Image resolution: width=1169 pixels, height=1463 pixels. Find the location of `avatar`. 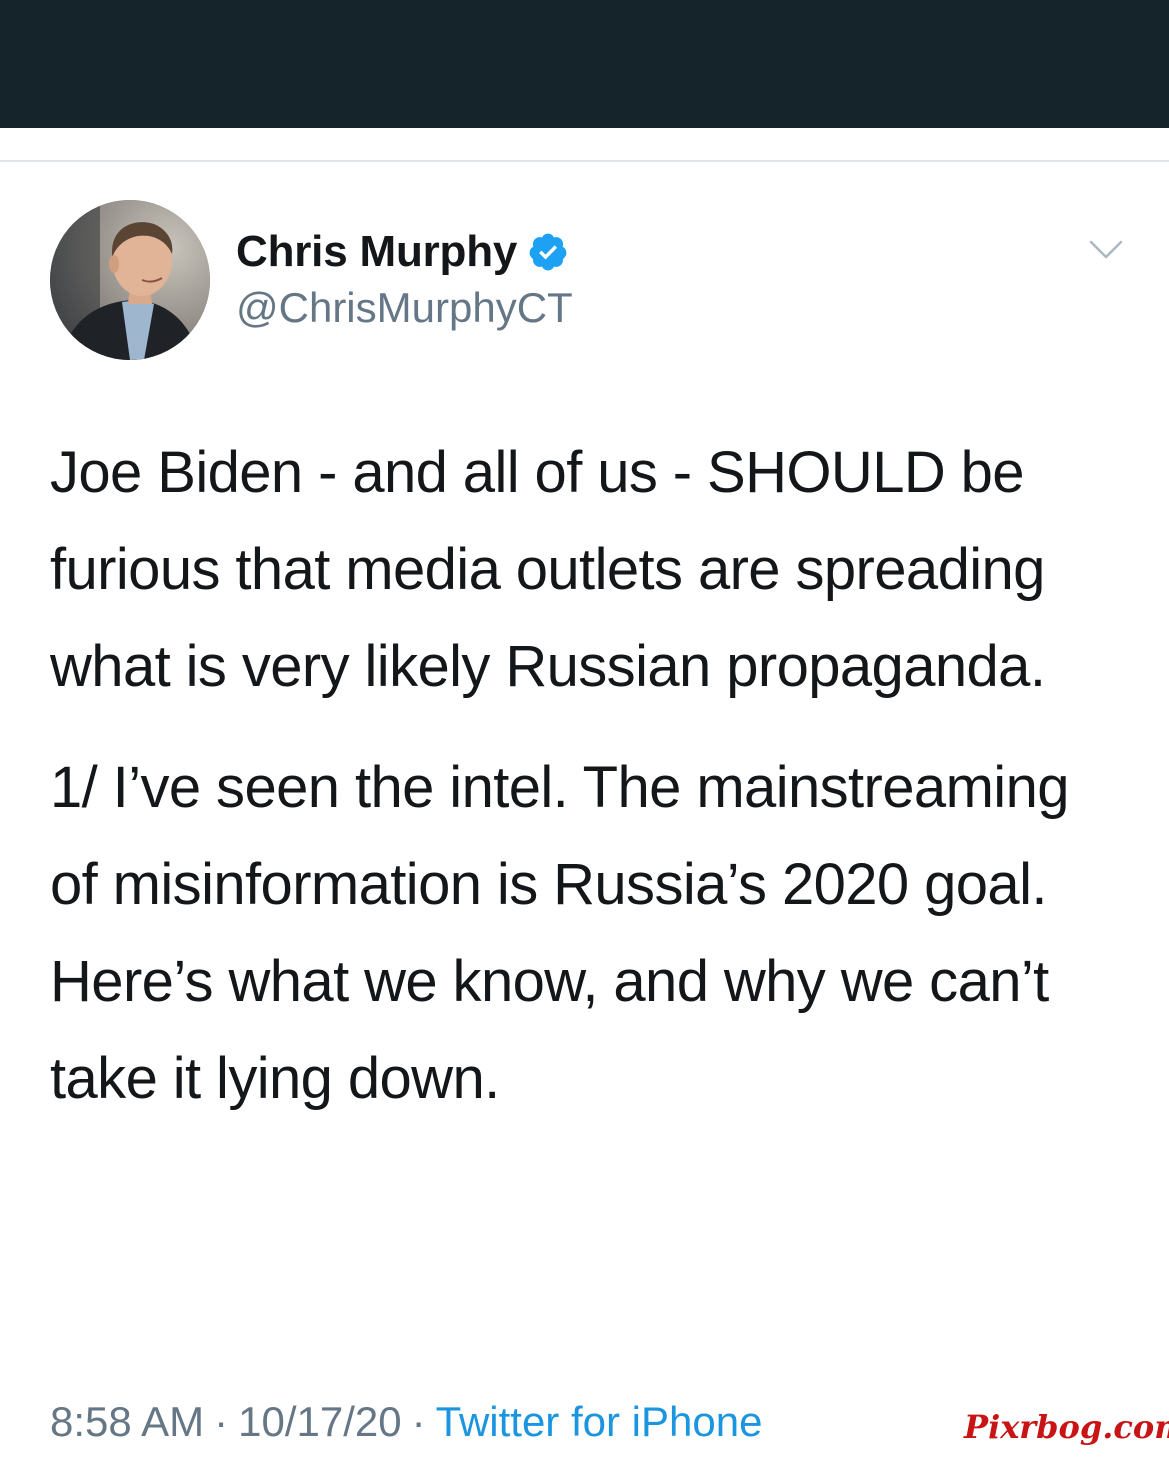

avatar is located at coordinates (130, 280).